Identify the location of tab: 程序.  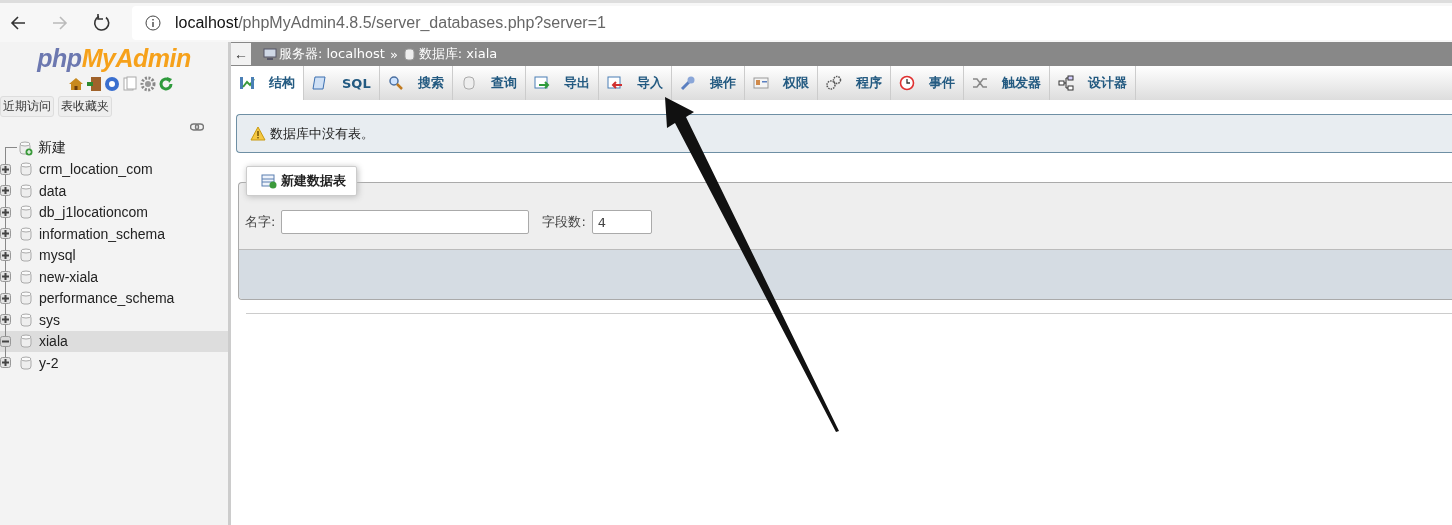
(854, 83).